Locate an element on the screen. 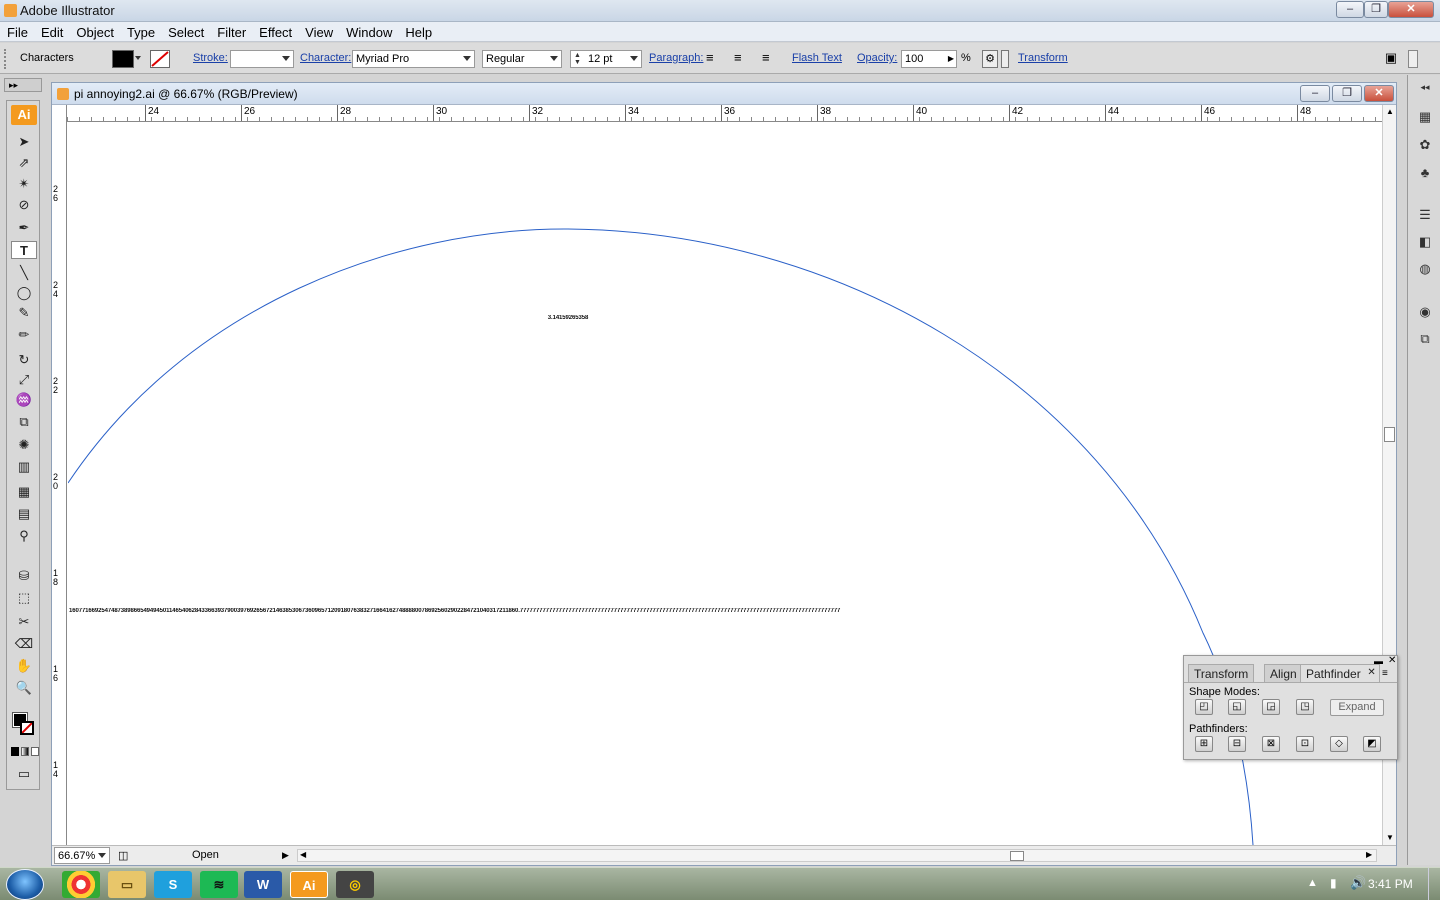 This screenshot has width=1440, height=900. mesh-tool-icon: ▦ is located at coordinates (24, 492).